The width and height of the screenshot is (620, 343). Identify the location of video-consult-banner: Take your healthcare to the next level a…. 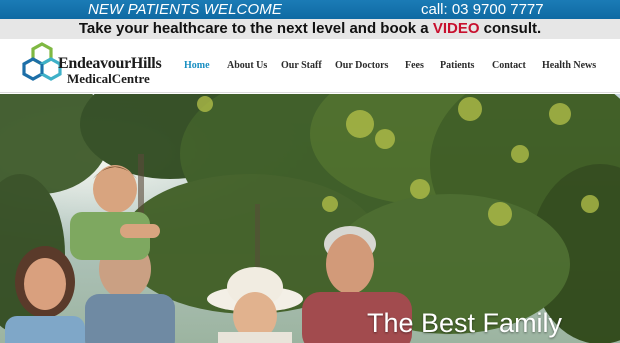
(310, 29).